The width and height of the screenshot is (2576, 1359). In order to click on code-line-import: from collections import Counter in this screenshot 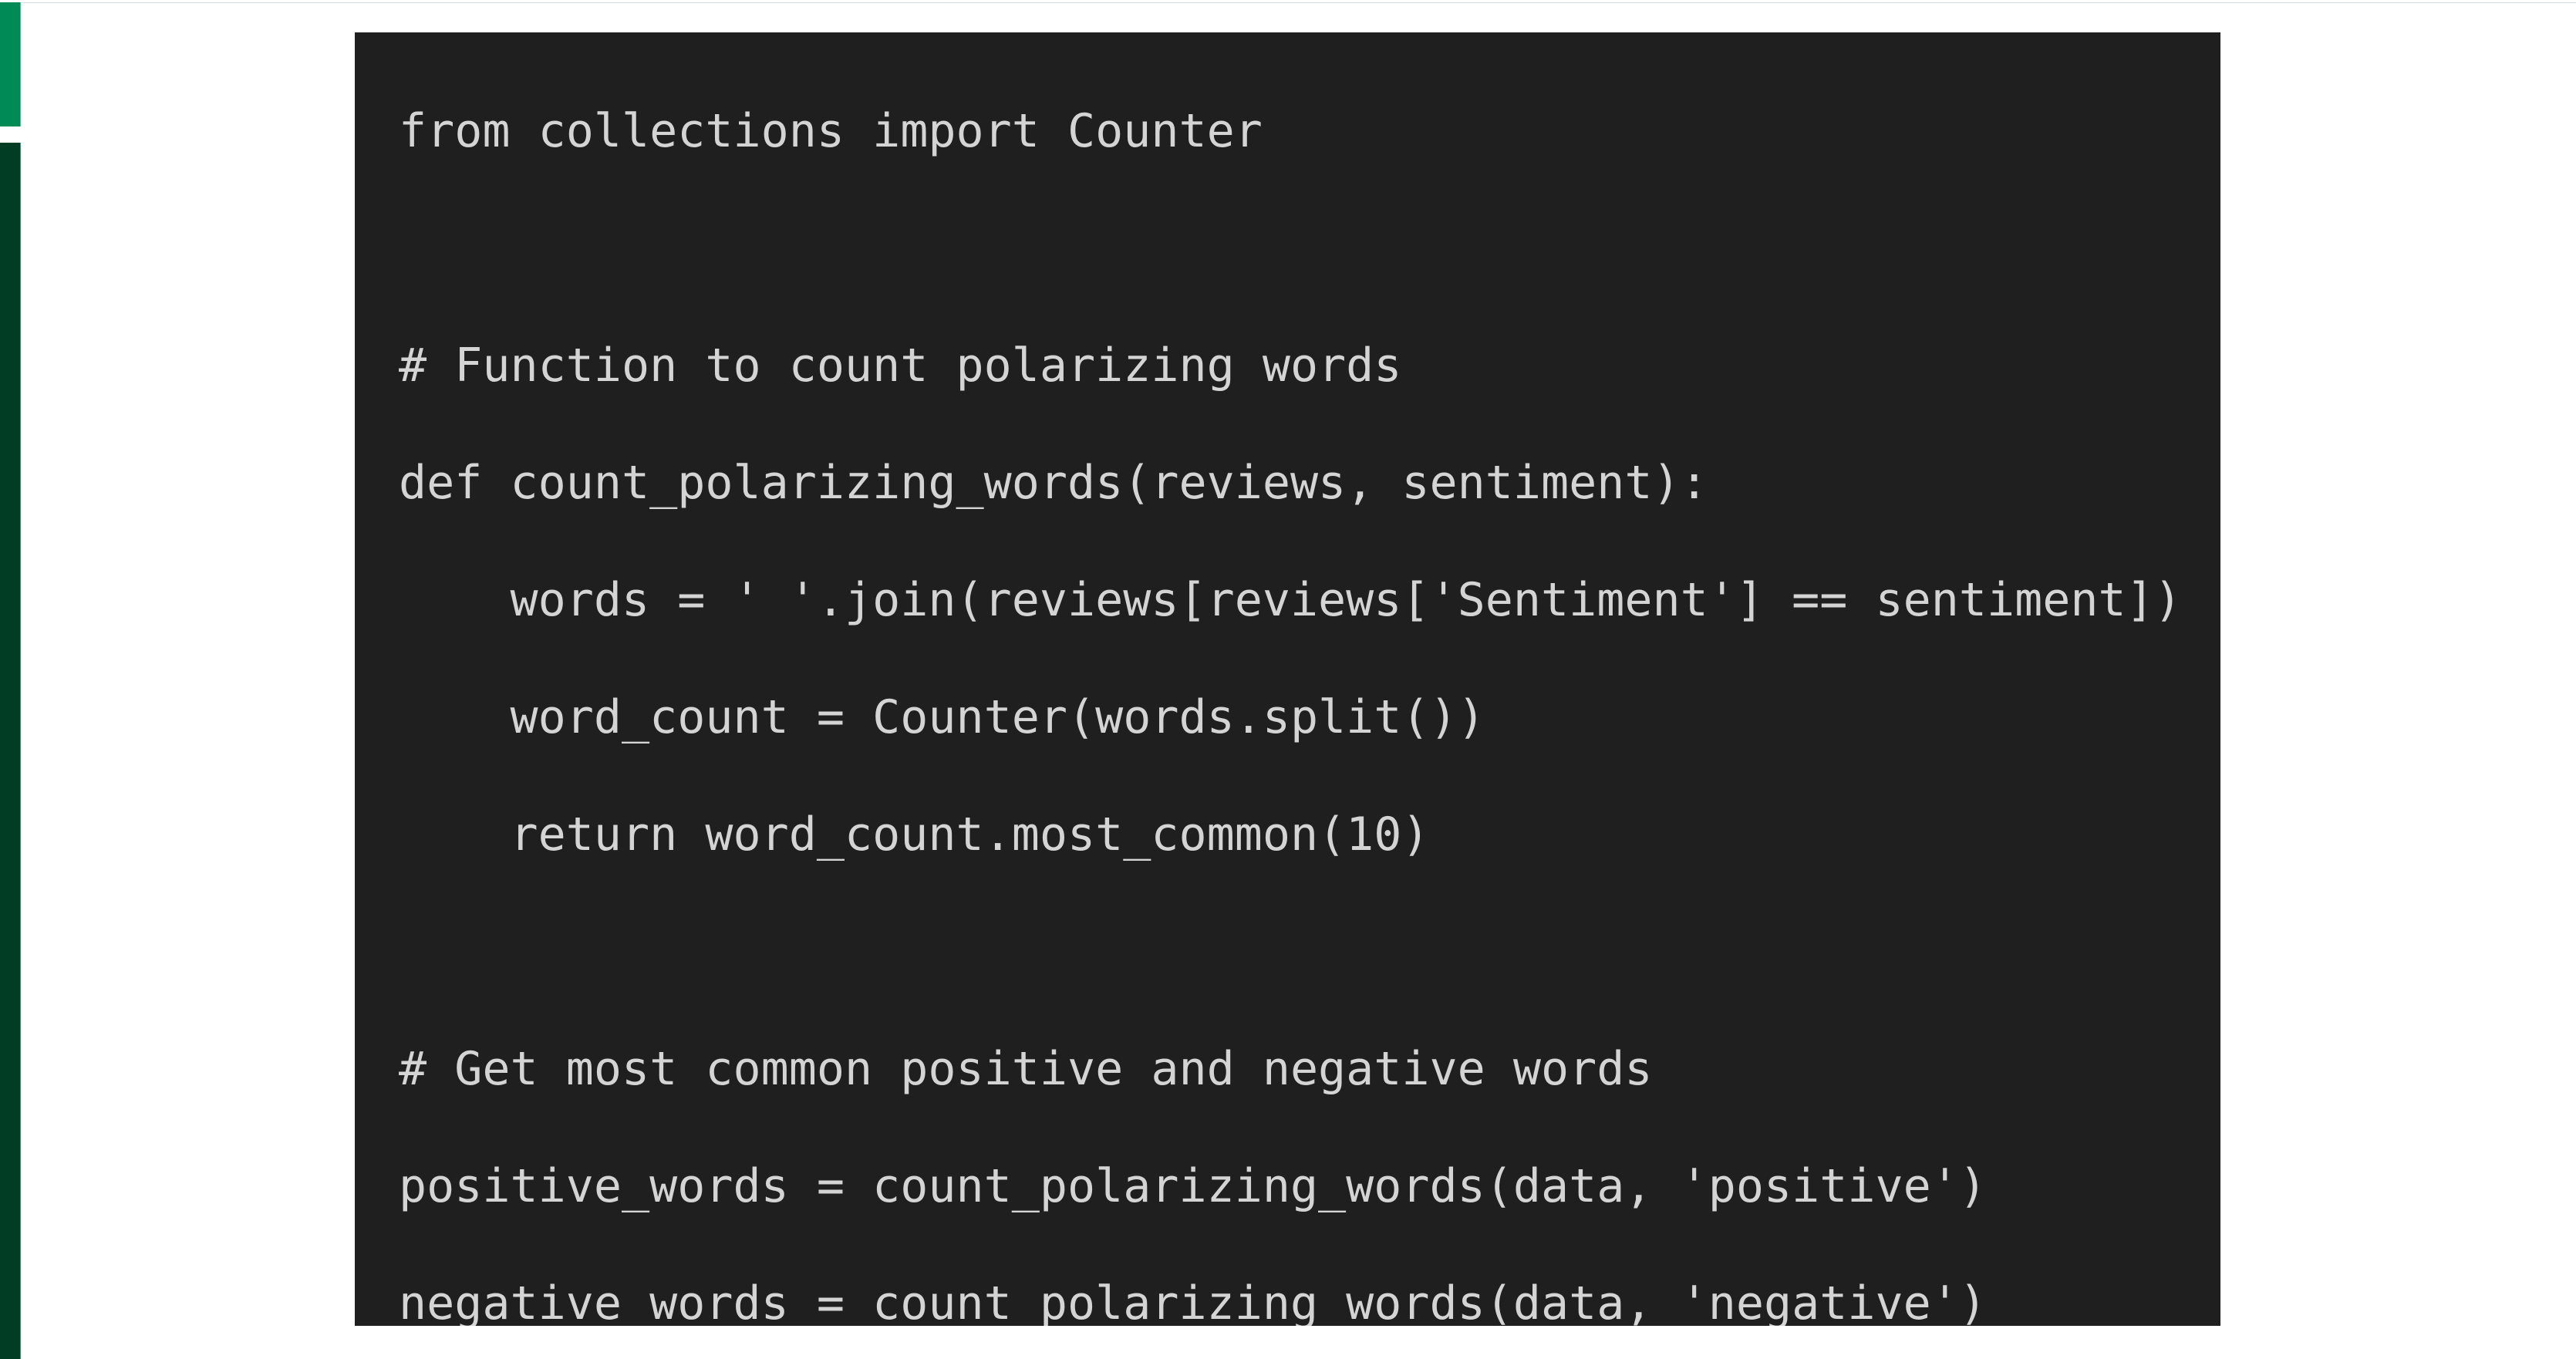, I will do `click(831, 131)`.